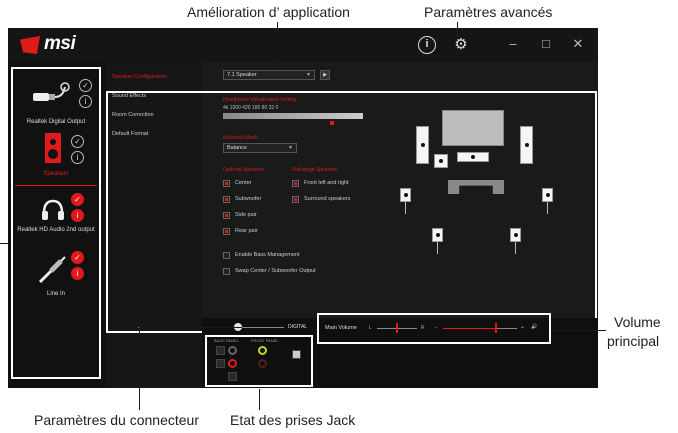 This screenshot has width=678, height=433. I want to click on volume-plus-icon: +, so click(522, 328).